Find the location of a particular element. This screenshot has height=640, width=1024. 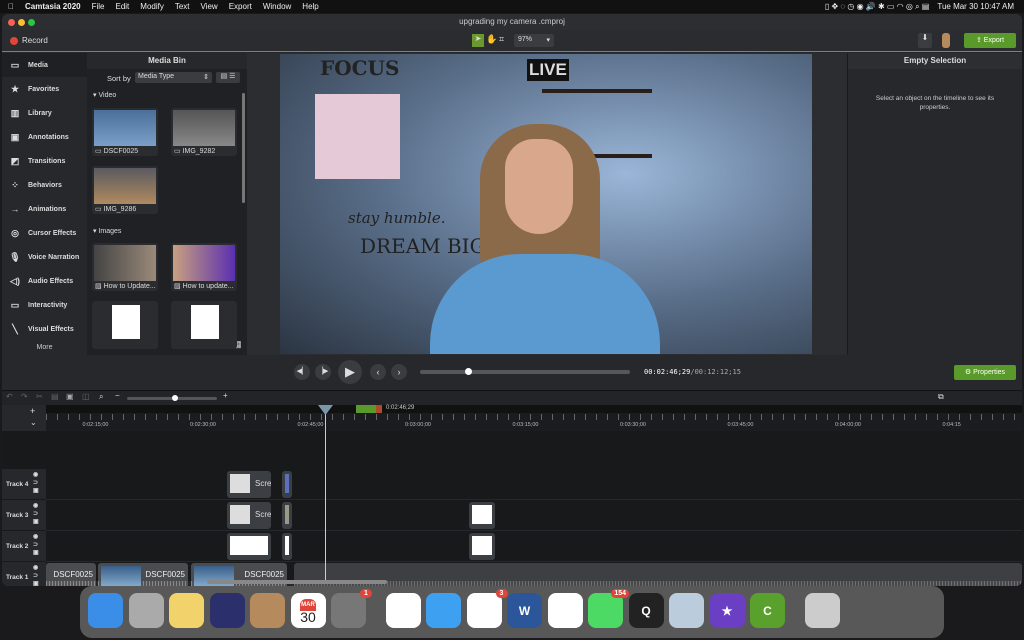

sidebar-item-interactivity: ▭ Interactivity is located at coordinates (44, 305).